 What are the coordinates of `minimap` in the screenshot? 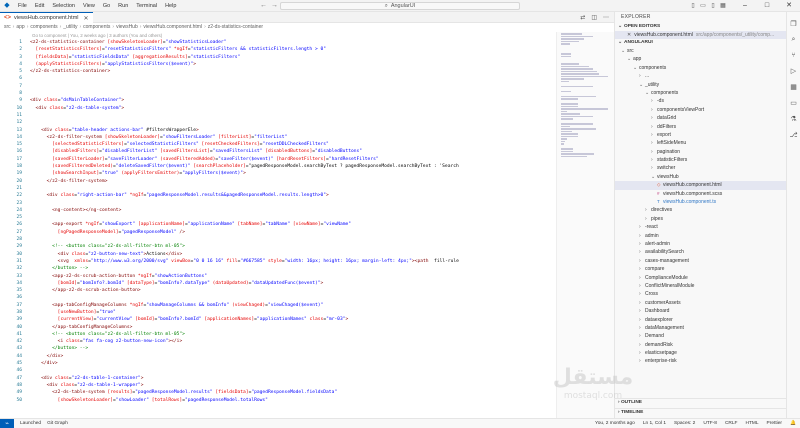 It's located at (585, 225).